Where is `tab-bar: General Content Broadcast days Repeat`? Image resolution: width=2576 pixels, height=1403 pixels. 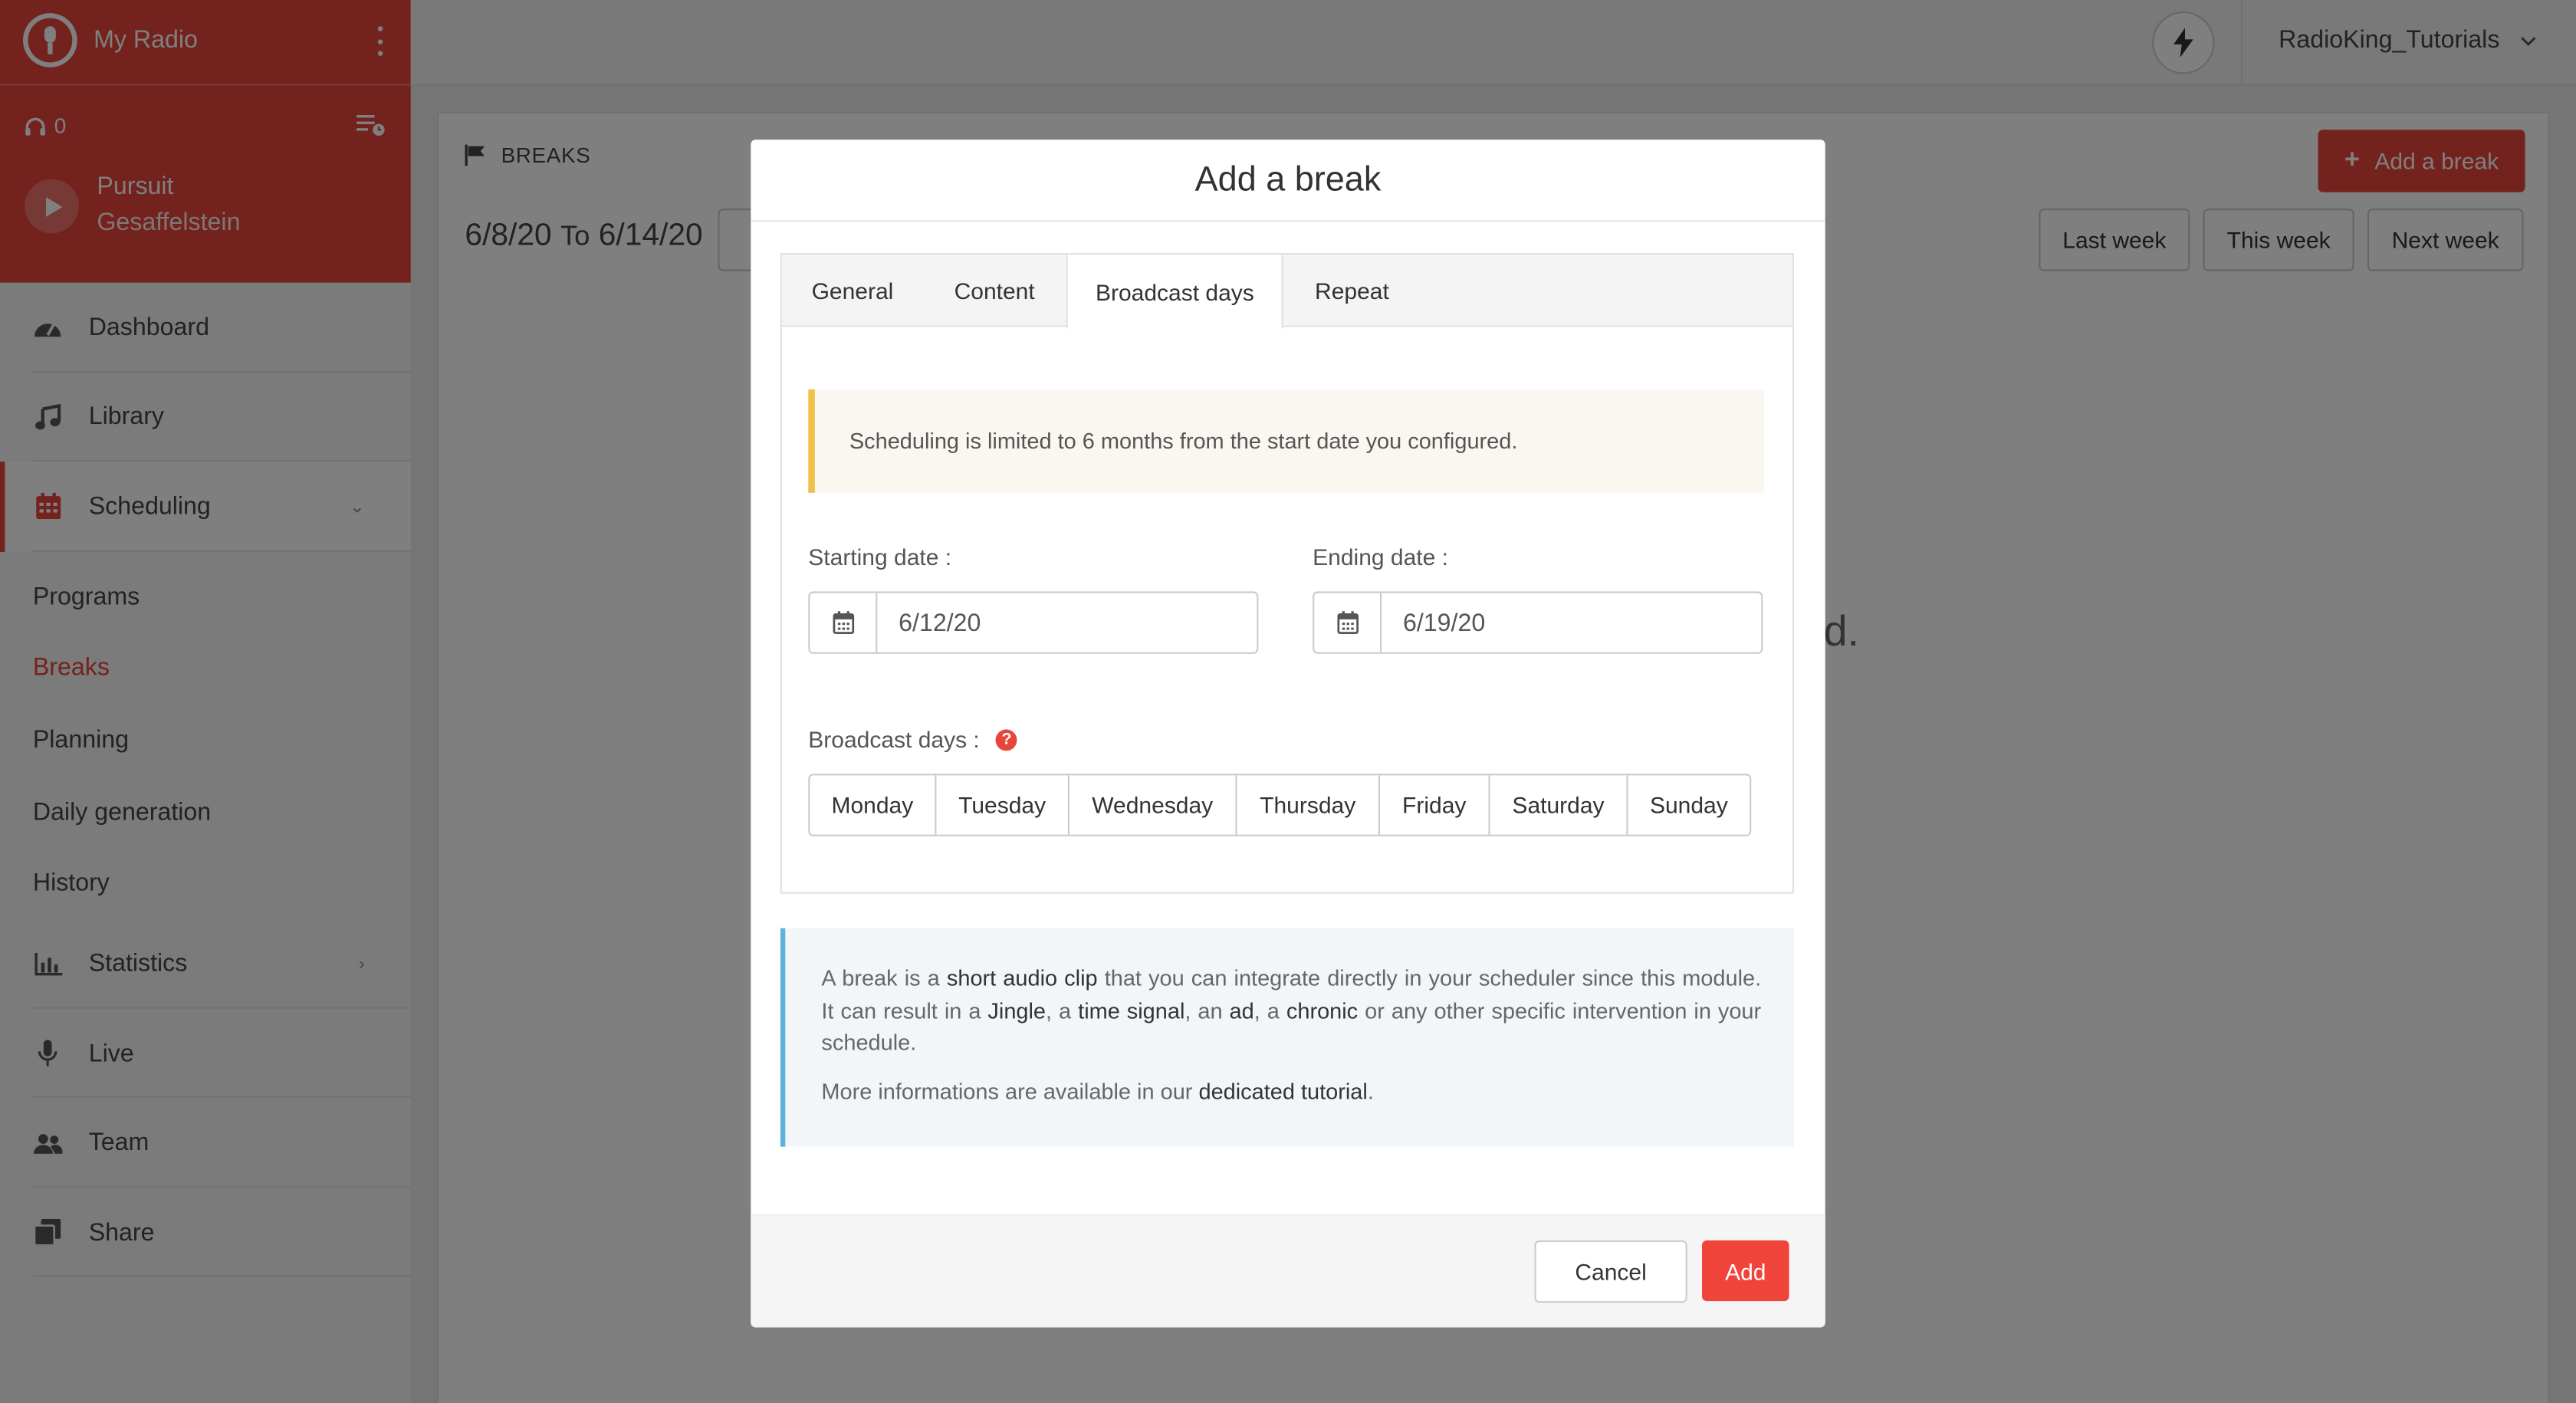 tab-bar: General Content Broadcast days Repeat is located at coordinates (1287, 292).